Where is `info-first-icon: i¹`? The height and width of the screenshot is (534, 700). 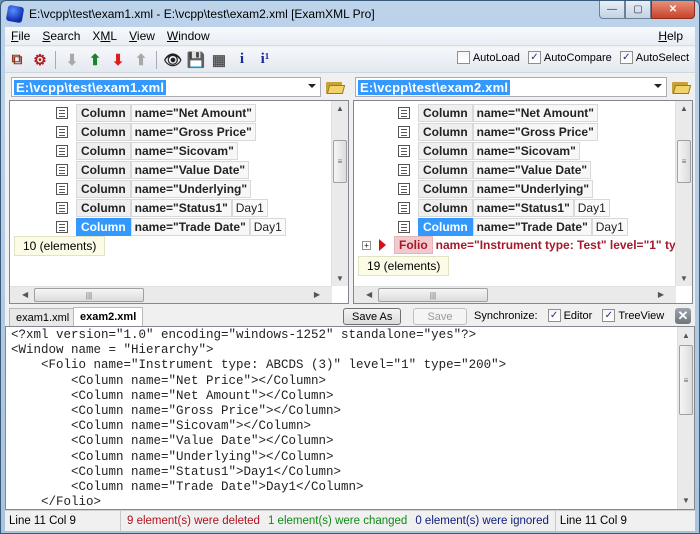 info-first-icon: i¹ is located at coordinates (265, 60).